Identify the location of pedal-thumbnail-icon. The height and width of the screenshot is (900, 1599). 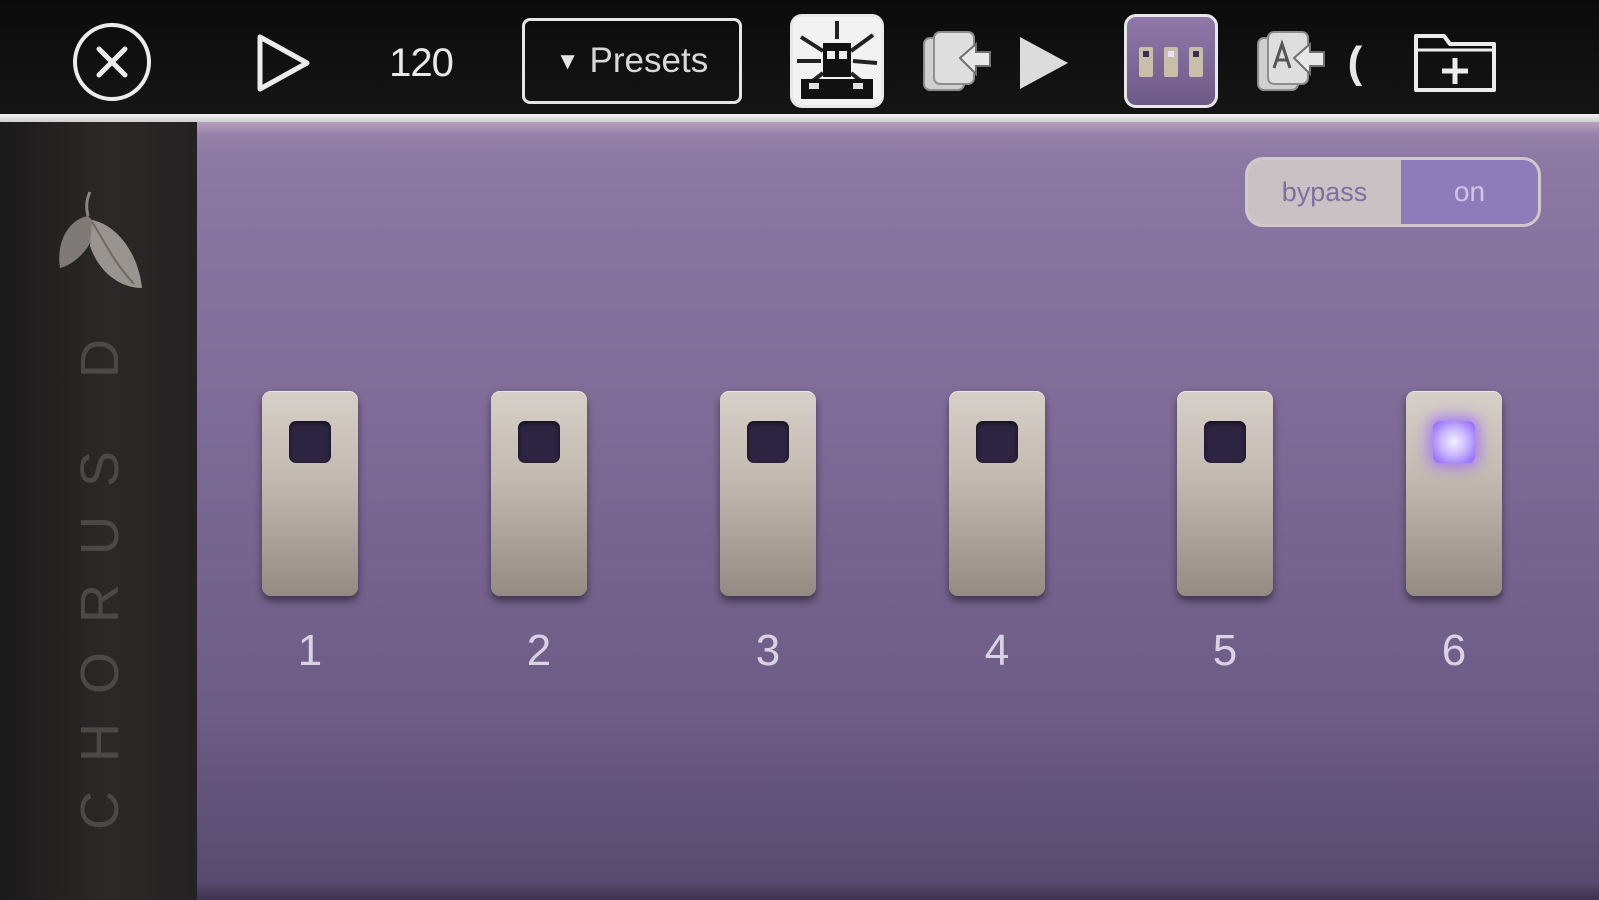
(1171, 62).